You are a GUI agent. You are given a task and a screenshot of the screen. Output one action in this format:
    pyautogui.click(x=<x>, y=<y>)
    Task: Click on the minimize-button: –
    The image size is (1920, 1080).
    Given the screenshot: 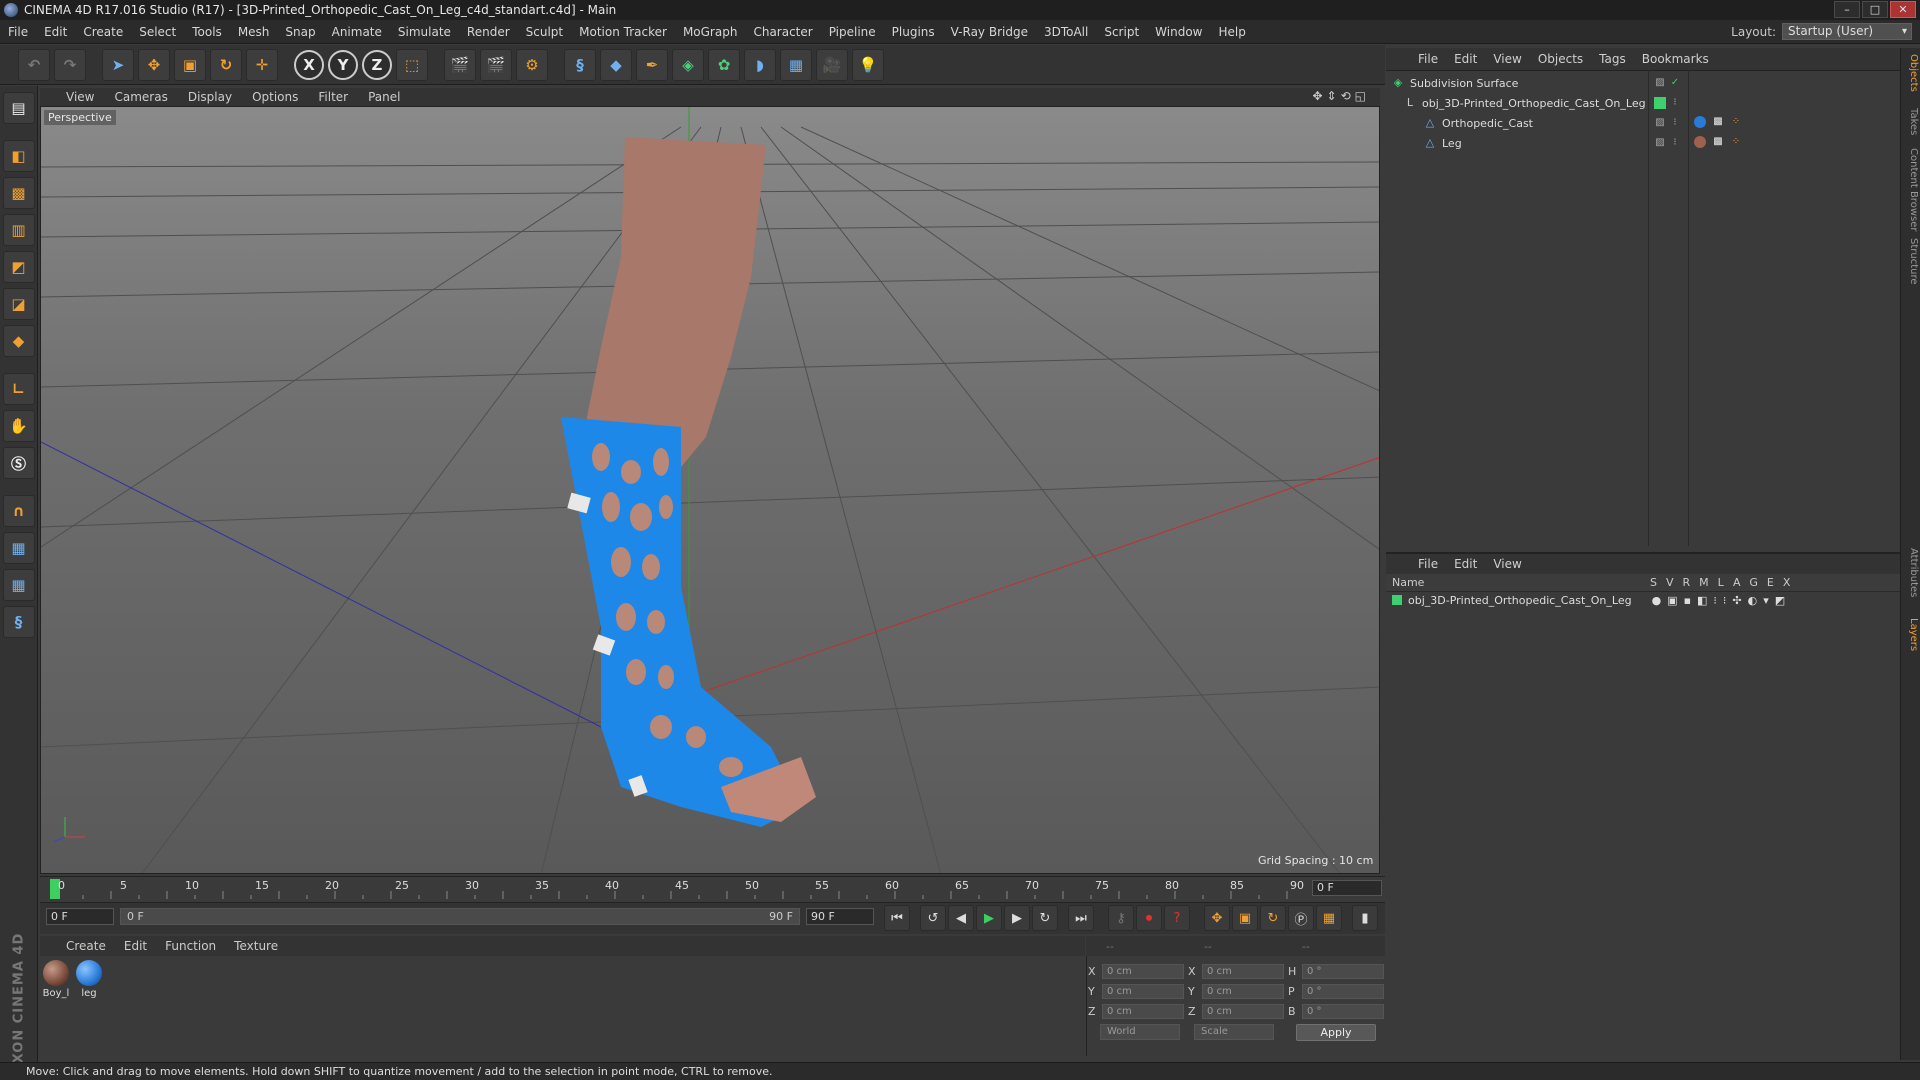 What is the action you would take?
    pyautogui.click(x=1847, y=9)
    